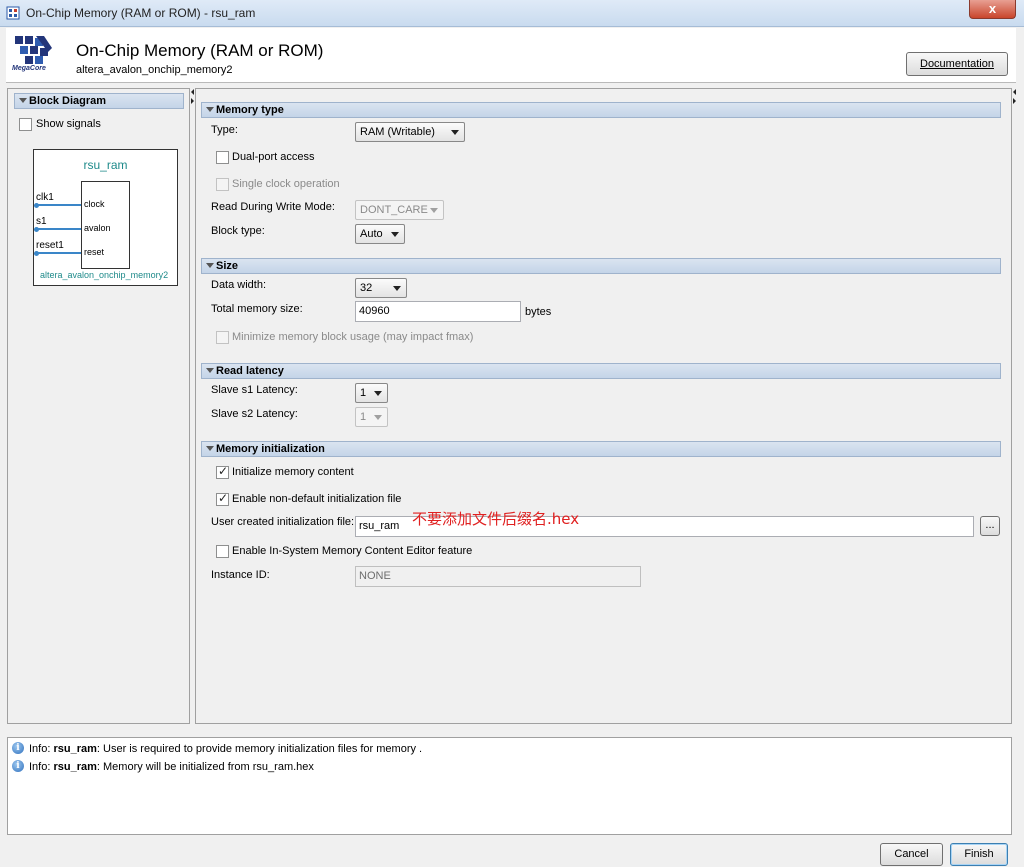 This screenshot has width=1024, height=867. Describe the element at coordinates (254, 414) in the screenshot. I see `slave-s2-latency-label: Slave s2 Latency:` at that location.